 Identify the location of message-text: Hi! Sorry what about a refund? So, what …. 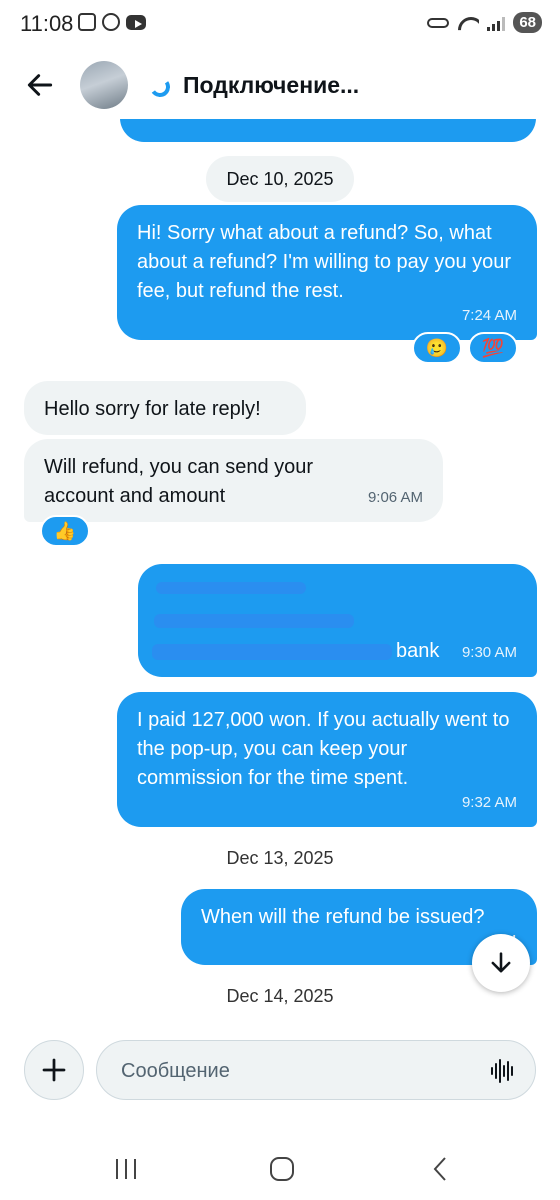
(324, 262).